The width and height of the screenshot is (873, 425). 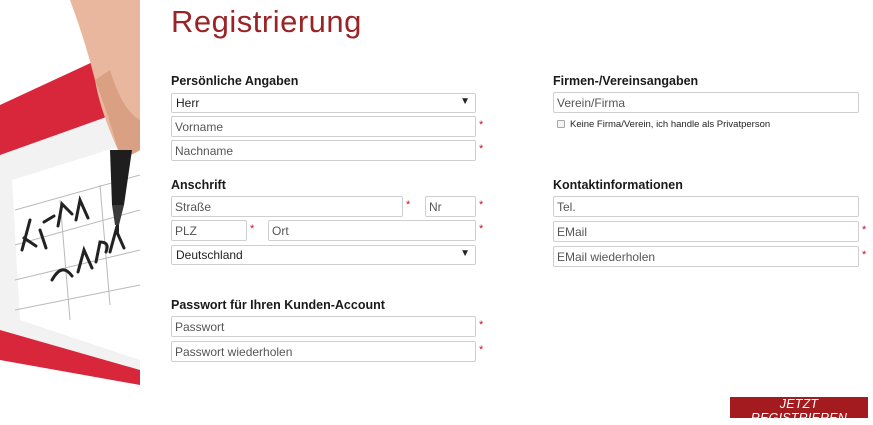 What do you see at coordinates (209, 255) in the screenshot?
I see `country-value: Deutschland` at bounding box center [209, 255].